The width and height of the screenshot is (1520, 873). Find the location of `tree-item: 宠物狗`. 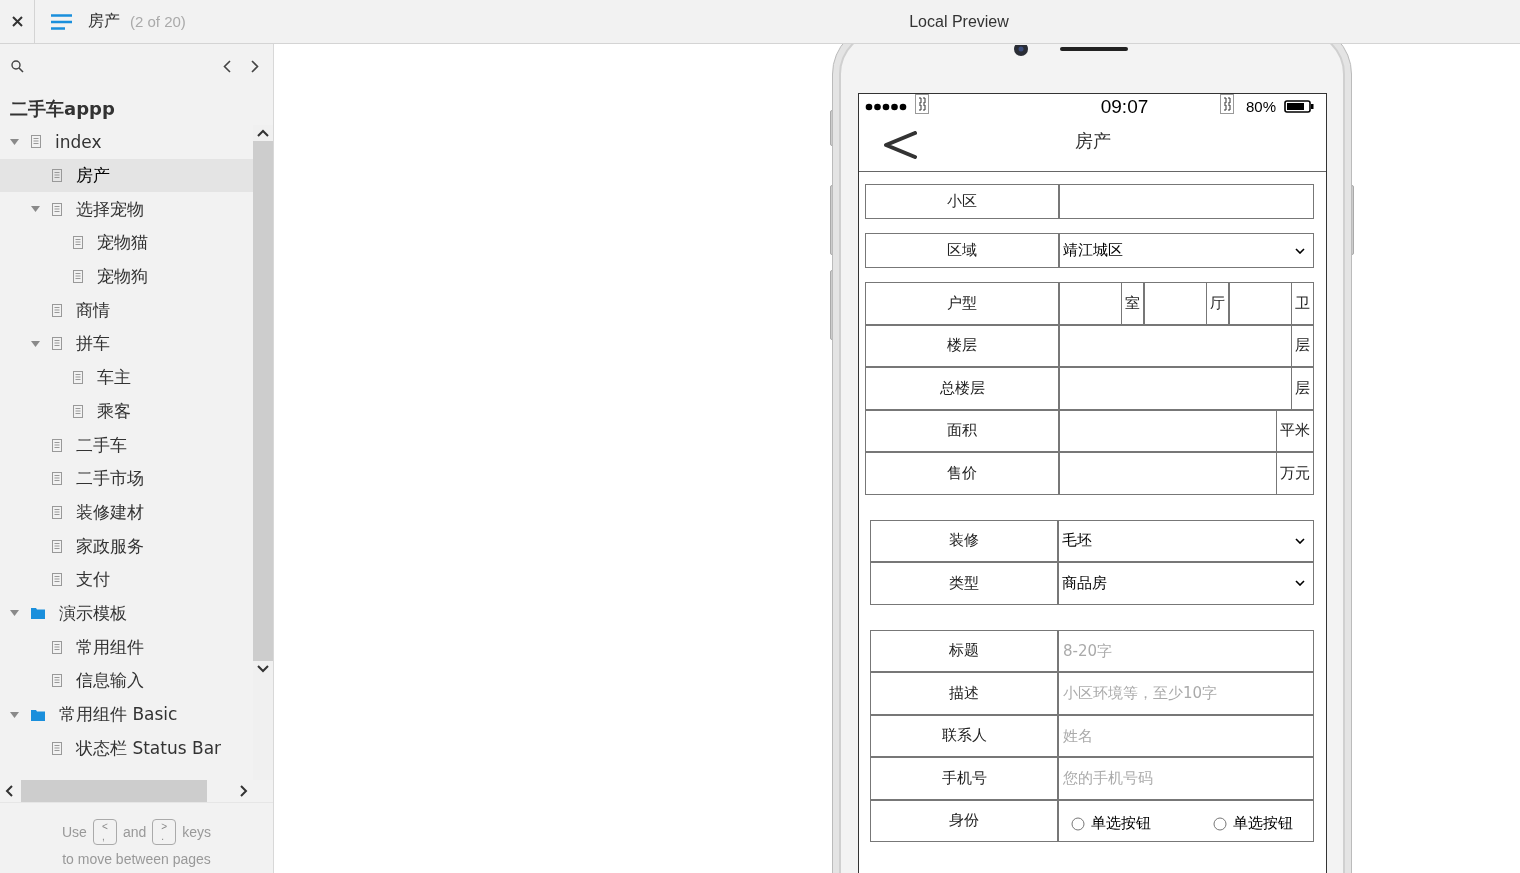

tree-item: 宠物狗 is located at coordinates (126, 276).